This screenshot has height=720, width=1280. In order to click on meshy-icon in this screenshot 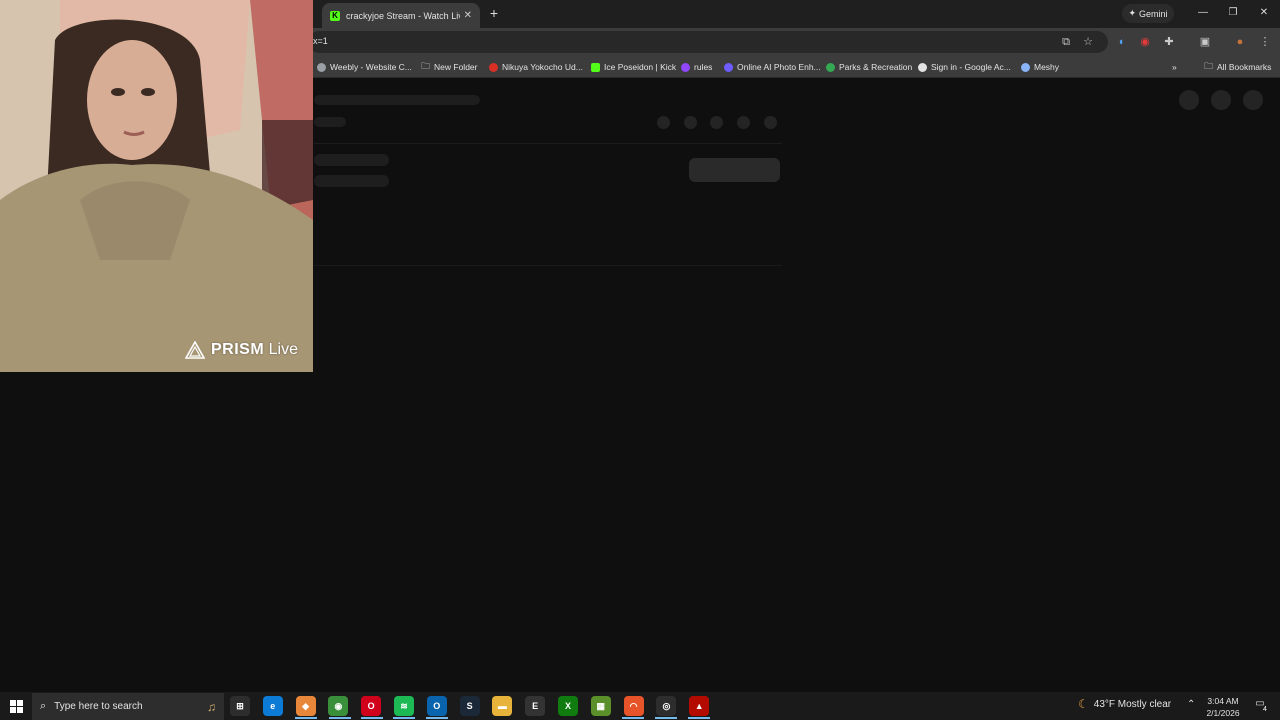, I will do `click(1025, 67)`.